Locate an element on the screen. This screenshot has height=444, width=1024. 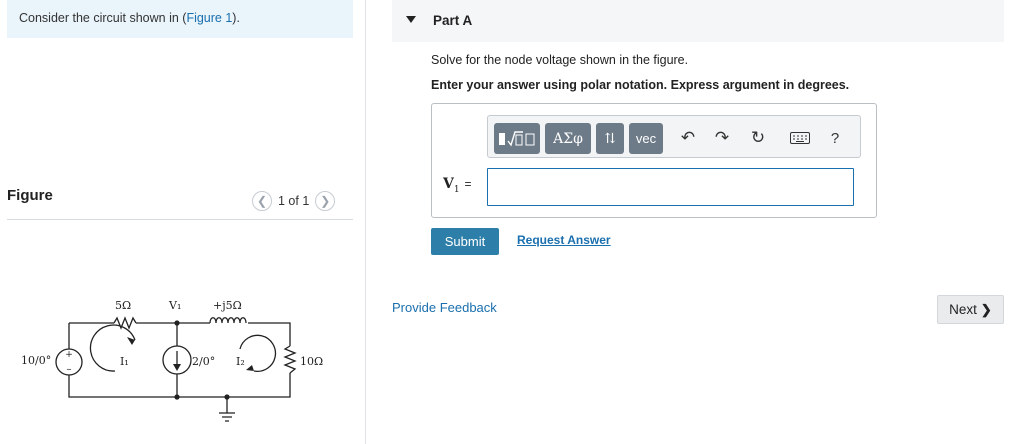
greek-symbols-button: ΑΣφ is located at coordinates (568, 138).